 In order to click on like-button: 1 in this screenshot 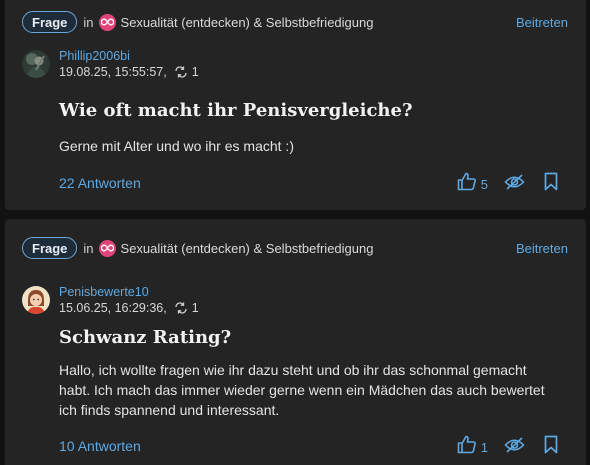, I will do `click(472, 447)`.